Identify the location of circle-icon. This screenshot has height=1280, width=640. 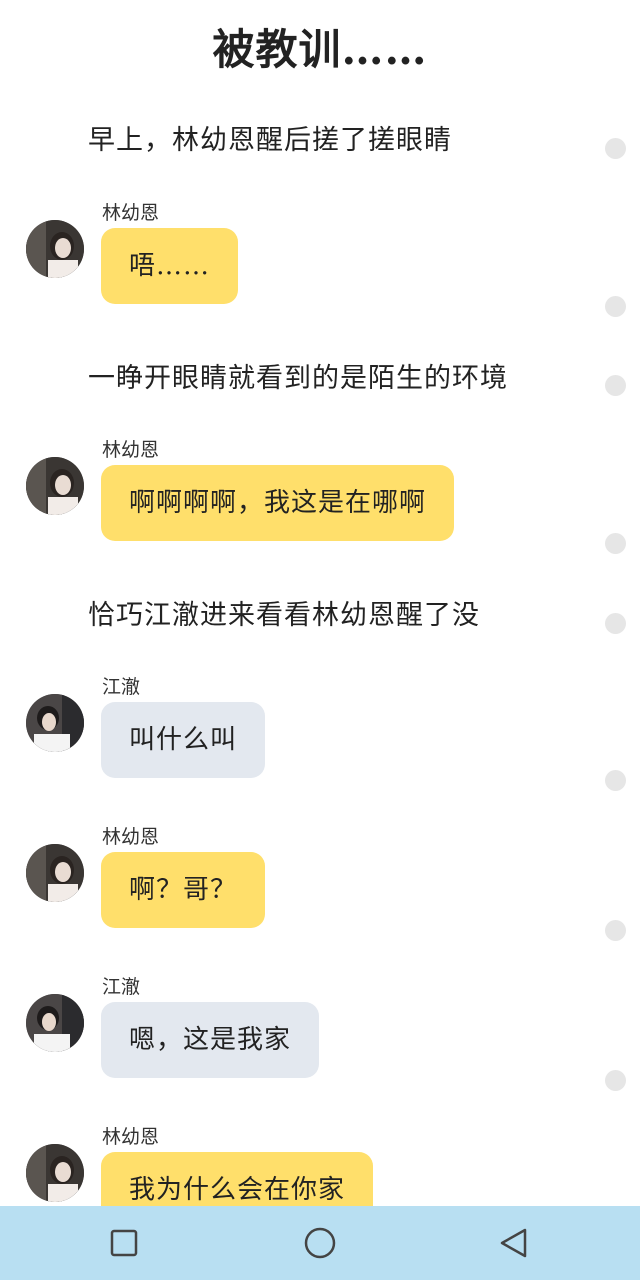
(320, 1243).